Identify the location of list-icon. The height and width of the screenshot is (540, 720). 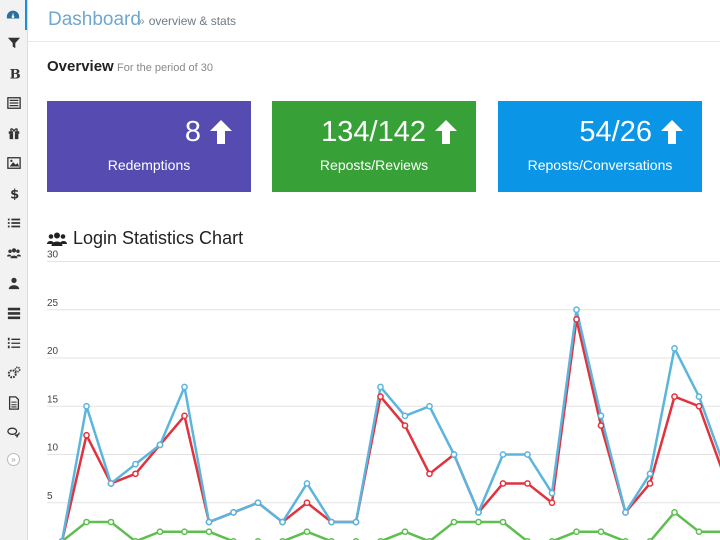
(13, 223).